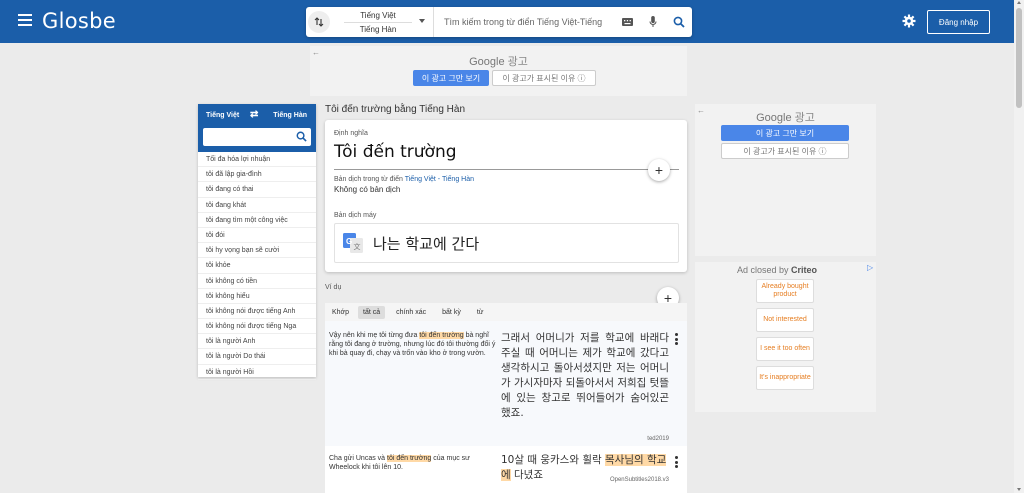 Image resolution: width=1024 pixels, height=493 pixels. What do you see at coordinates (257, 251) in the screenshot?
I see `sidebar-item: tôi hy vọng bạn sẽ cười` at bounding box center [257, 251].